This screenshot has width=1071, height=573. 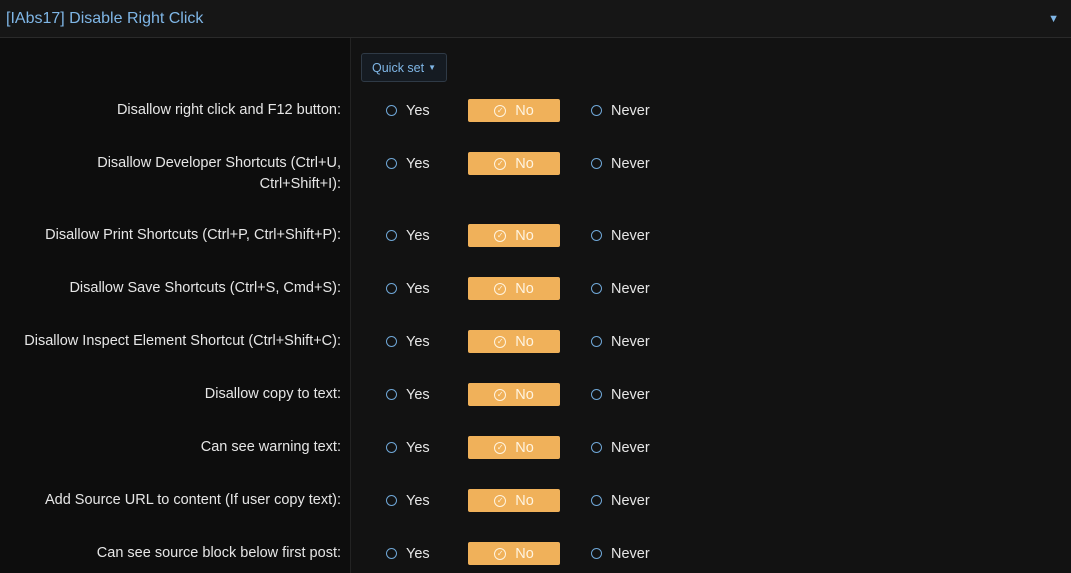 I want to click on setting-label: Disallow Save Shortcuts (Ctrl+S, Cmd+S):, so click(x=205, y=288).